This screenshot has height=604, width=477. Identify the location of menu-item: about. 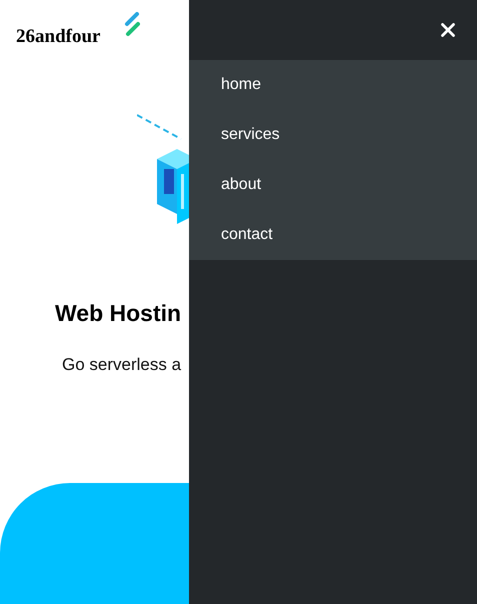
(333, 185).